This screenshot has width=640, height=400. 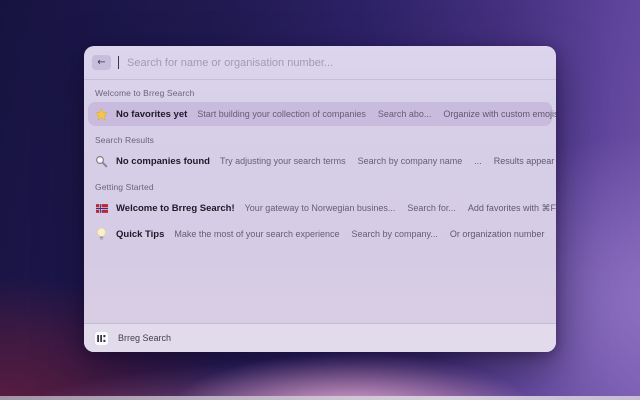 What do you see at coordinates (257, 234) in the screenshot?
I see `row-subtitle: Make the most of your search experience` at bounding box center [257, 234].